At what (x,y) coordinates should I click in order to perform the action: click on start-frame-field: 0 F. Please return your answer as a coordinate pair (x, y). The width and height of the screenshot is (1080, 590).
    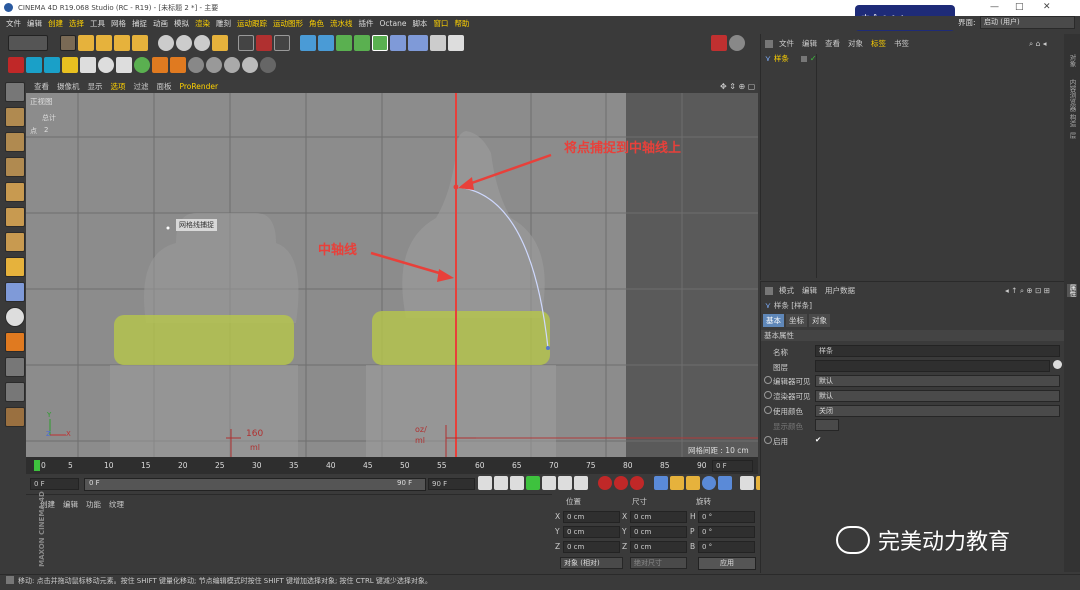
    Looking at the image, I should click on (54, 484).